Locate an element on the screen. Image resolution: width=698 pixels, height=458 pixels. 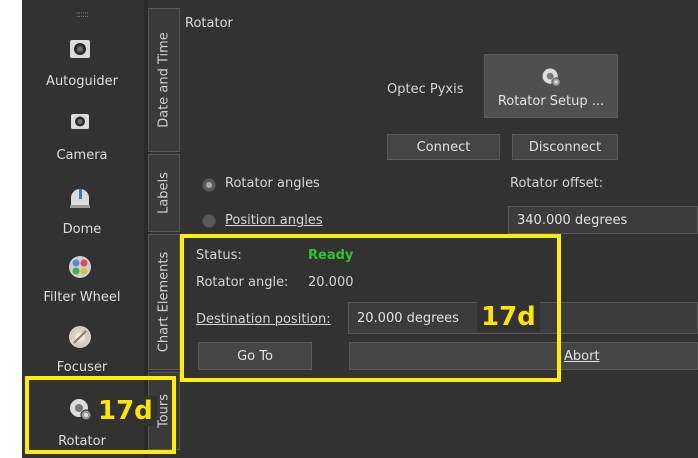
tab-label: Labels is located at coordinates (164, 193).